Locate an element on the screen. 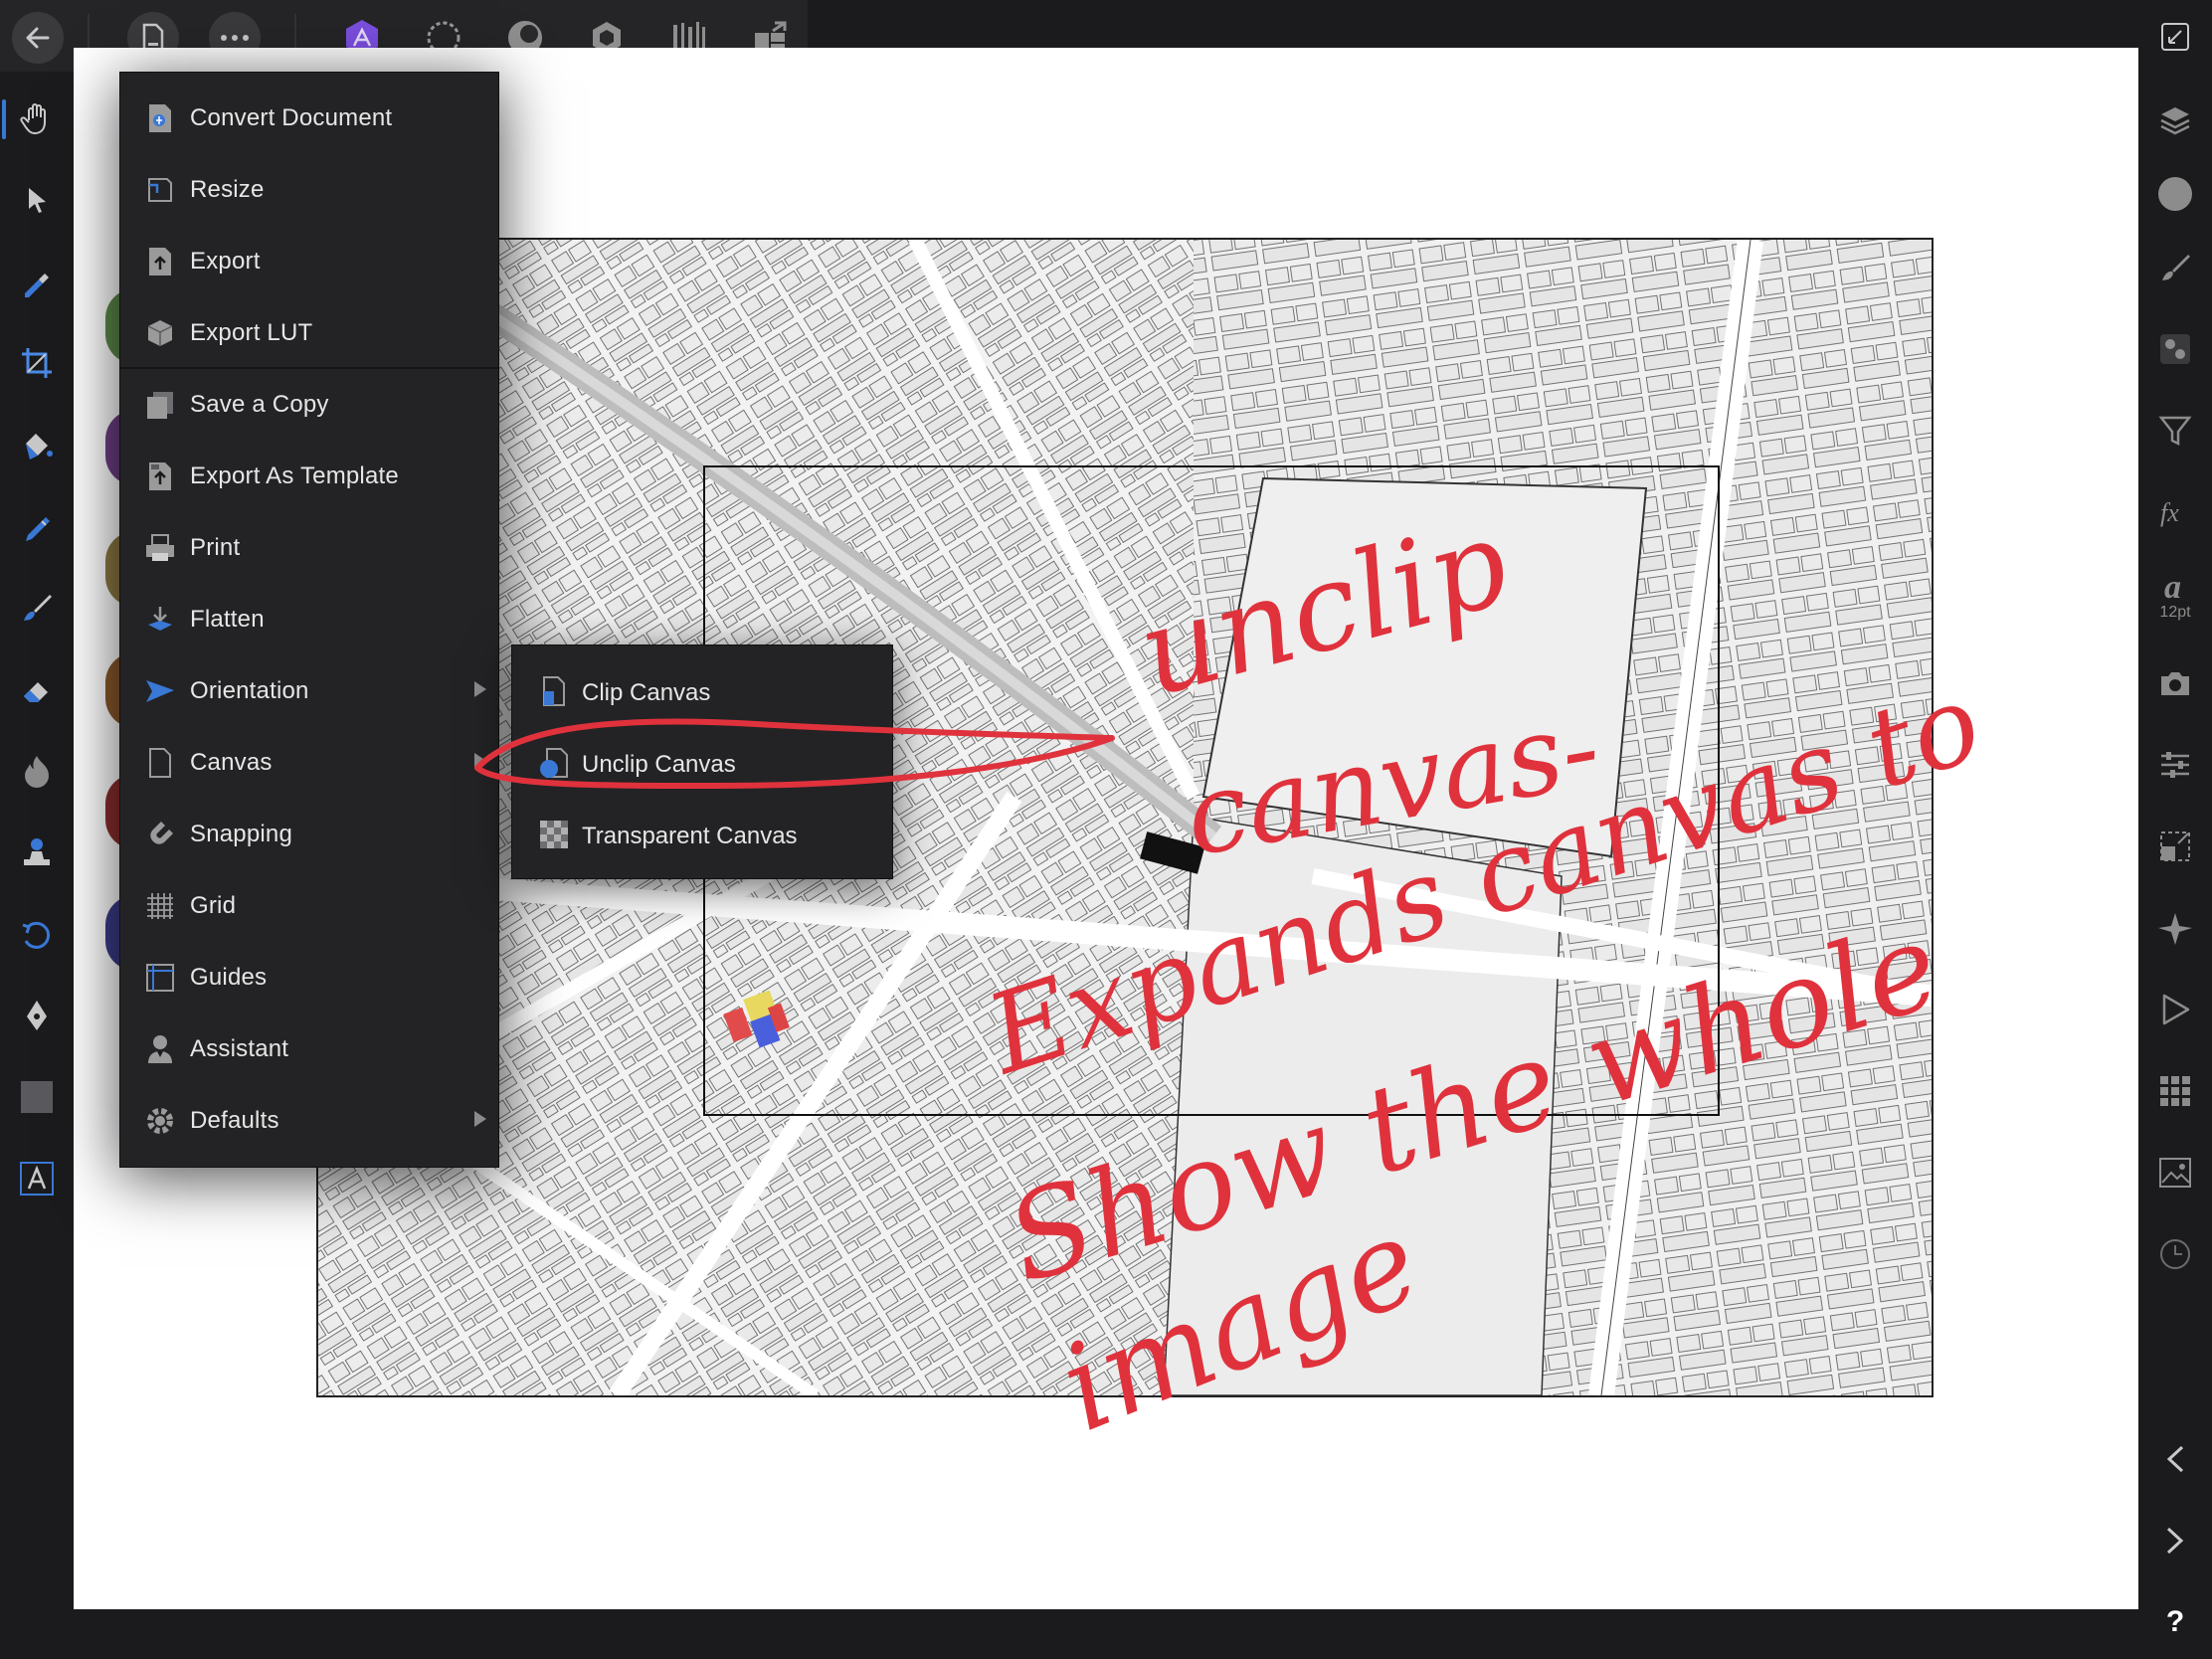 This screenshot has height=1659, width=2212. flatten-icon is located at coordinates (160, 620).